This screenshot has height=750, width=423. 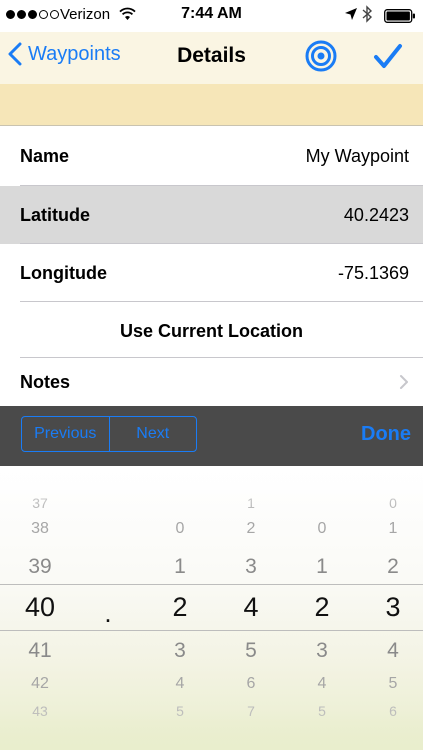 What do you see at coordinates (152, 434) in the screenshot?
I see `next-button: Next` at bounding box center [152, 434].